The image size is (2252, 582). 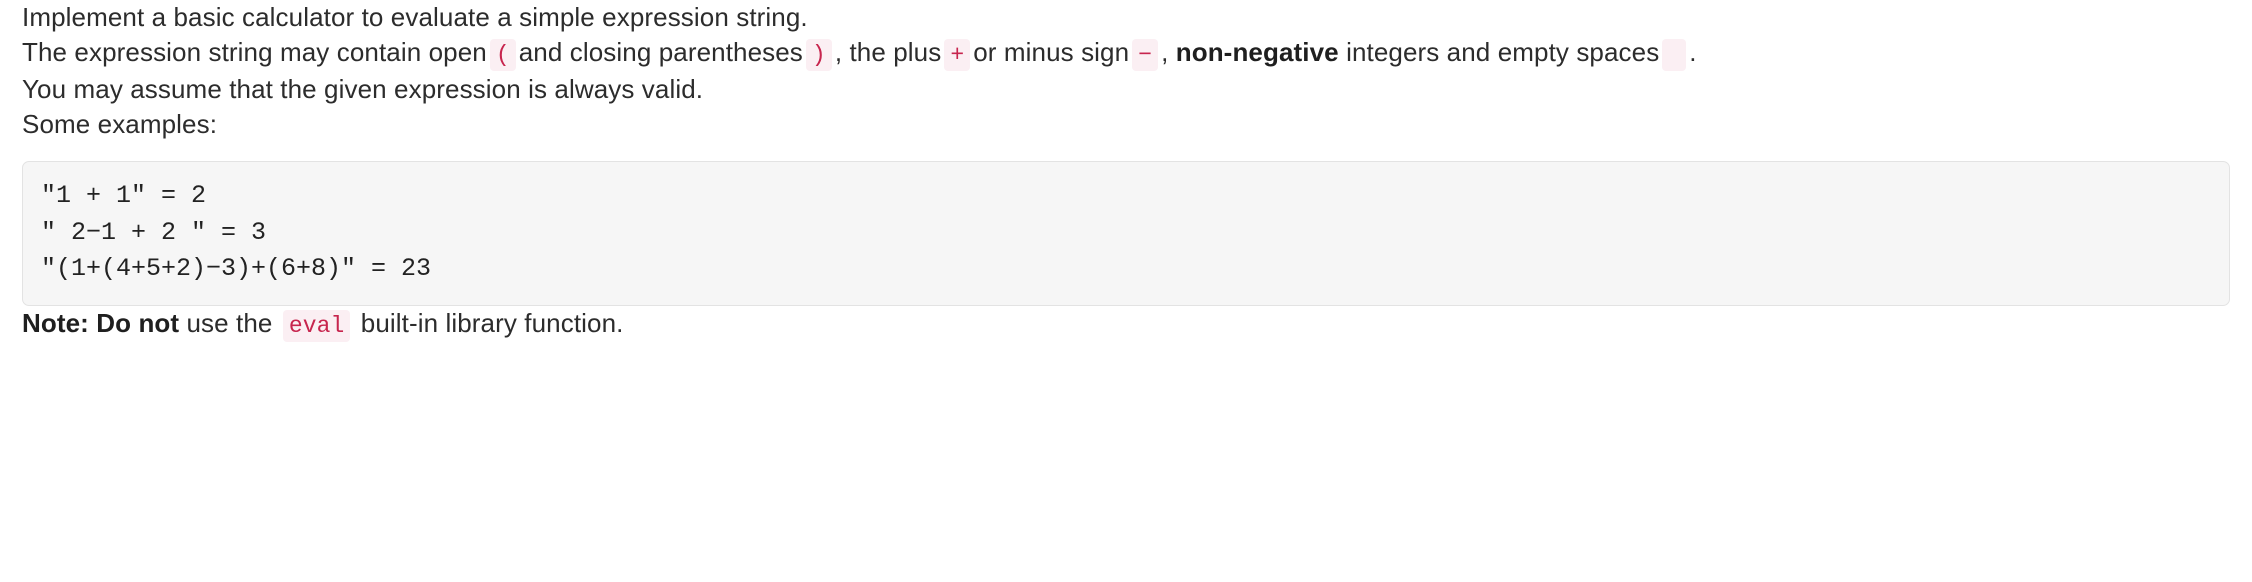 I want to click on inline-code-plus: +, so click(x=957, y=55).